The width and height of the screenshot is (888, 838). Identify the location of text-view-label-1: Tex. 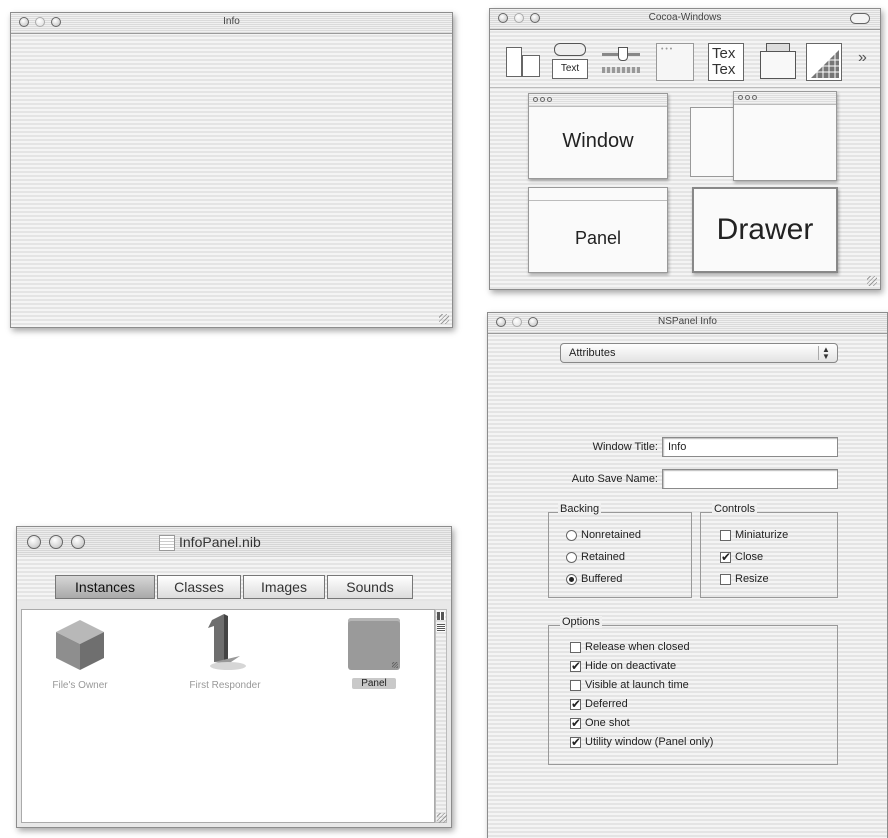
(724, 53).